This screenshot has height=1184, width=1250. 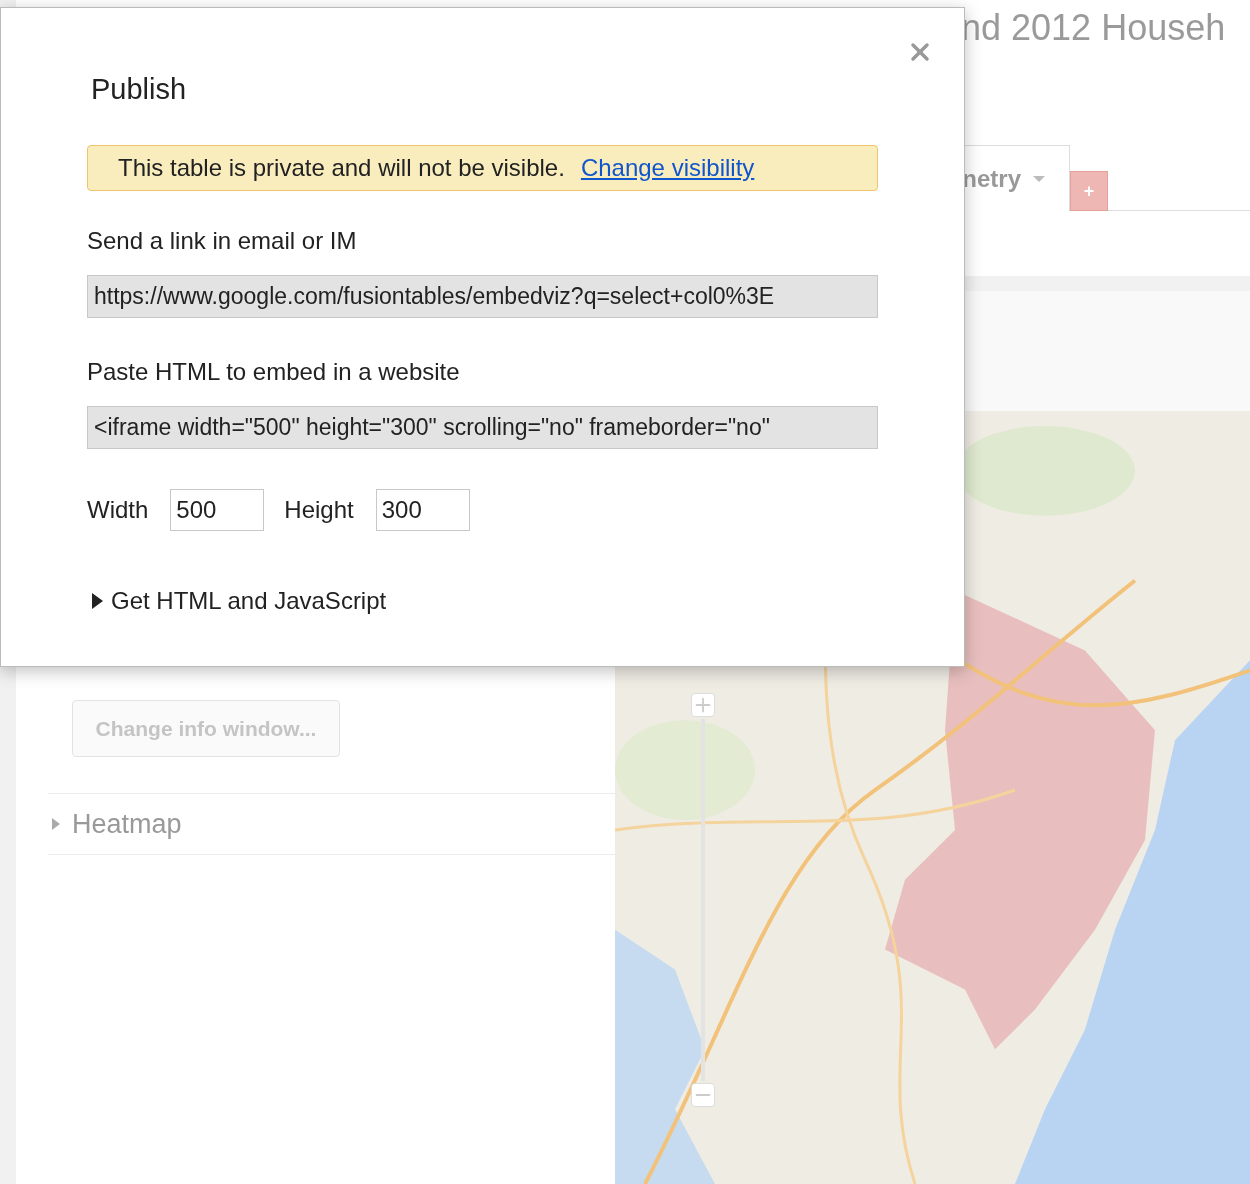 What do you see at coordinates (703, 705) in the screenshot?
I see `zoom-in-icon` at bounding box center [703, 705].